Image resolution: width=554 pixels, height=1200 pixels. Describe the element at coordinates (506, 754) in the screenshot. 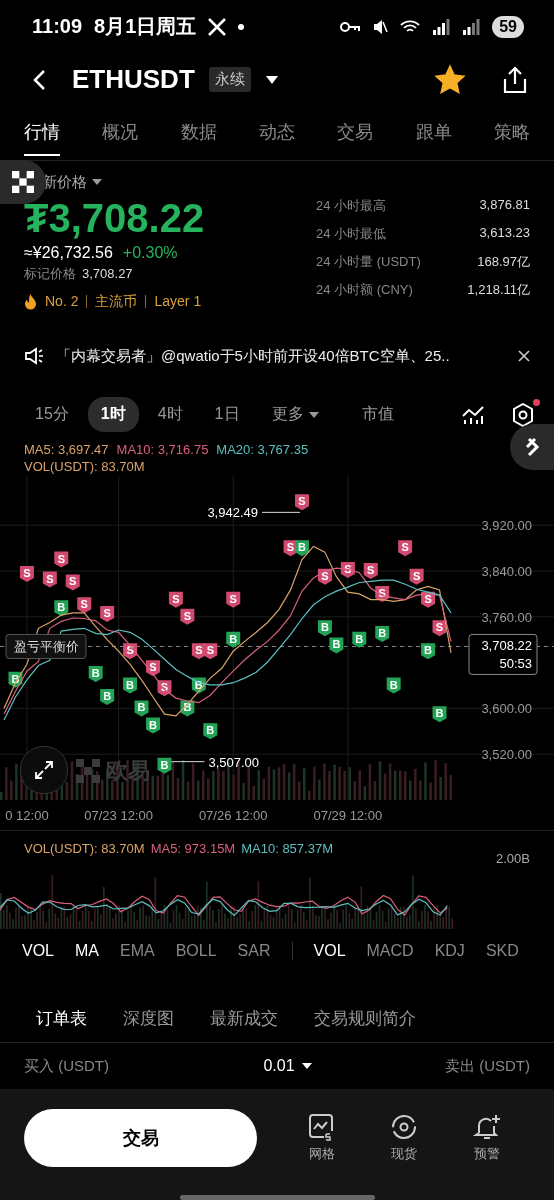

I see `axis-tick-label: 3,520.00` at that location.